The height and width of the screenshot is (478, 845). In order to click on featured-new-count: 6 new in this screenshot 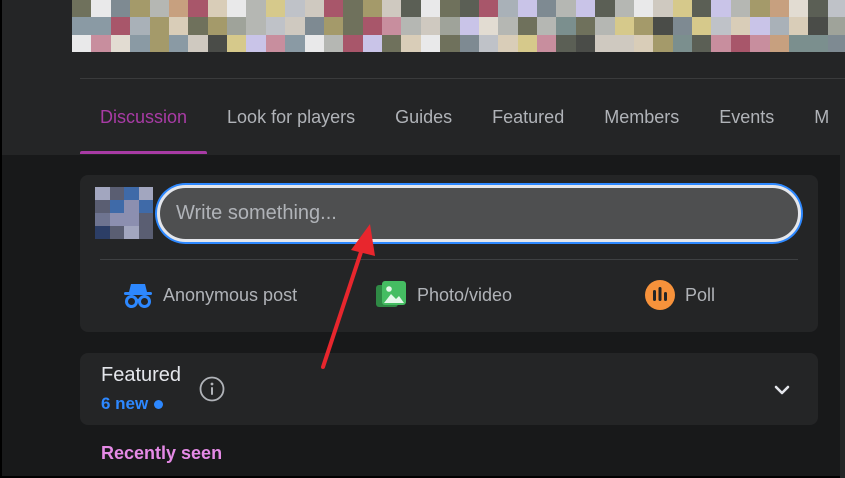, I will do `click(132, 404)`.